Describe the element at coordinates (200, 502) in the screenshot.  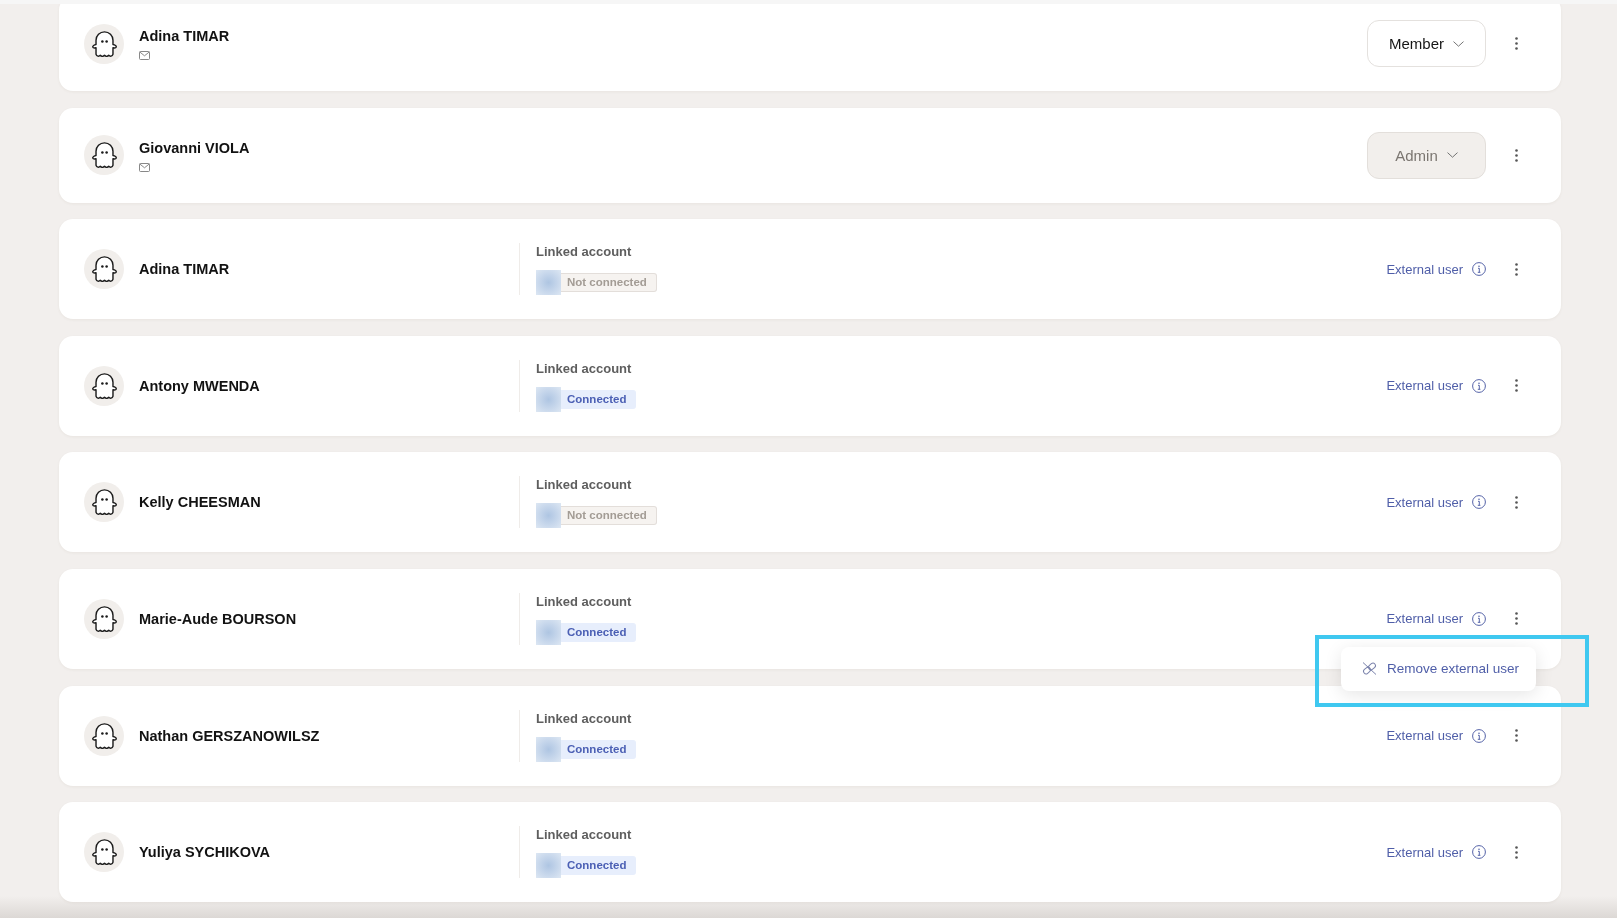
I see `user-name: Kelly CHEESMAN` at that location.